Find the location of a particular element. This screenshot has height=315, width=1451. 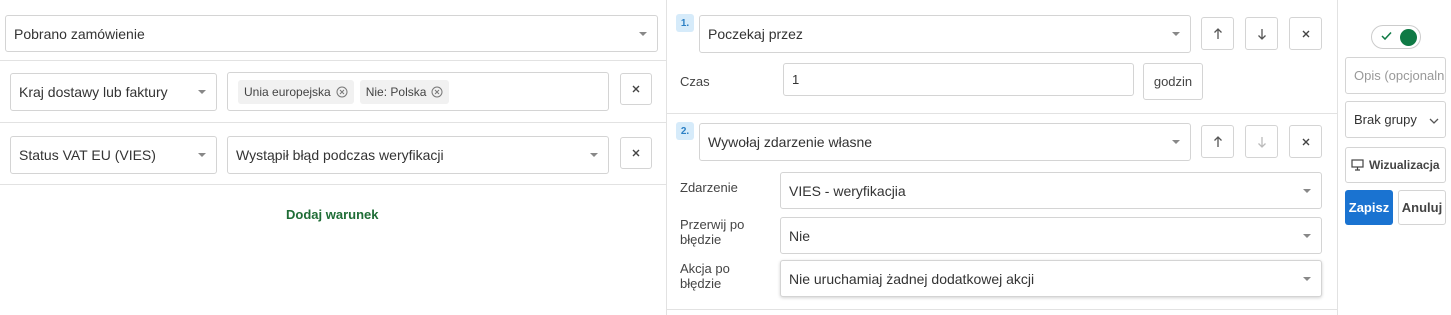

condition-2-field-select: Status VAT EU (VIES) is located at coordinates (113, 155).